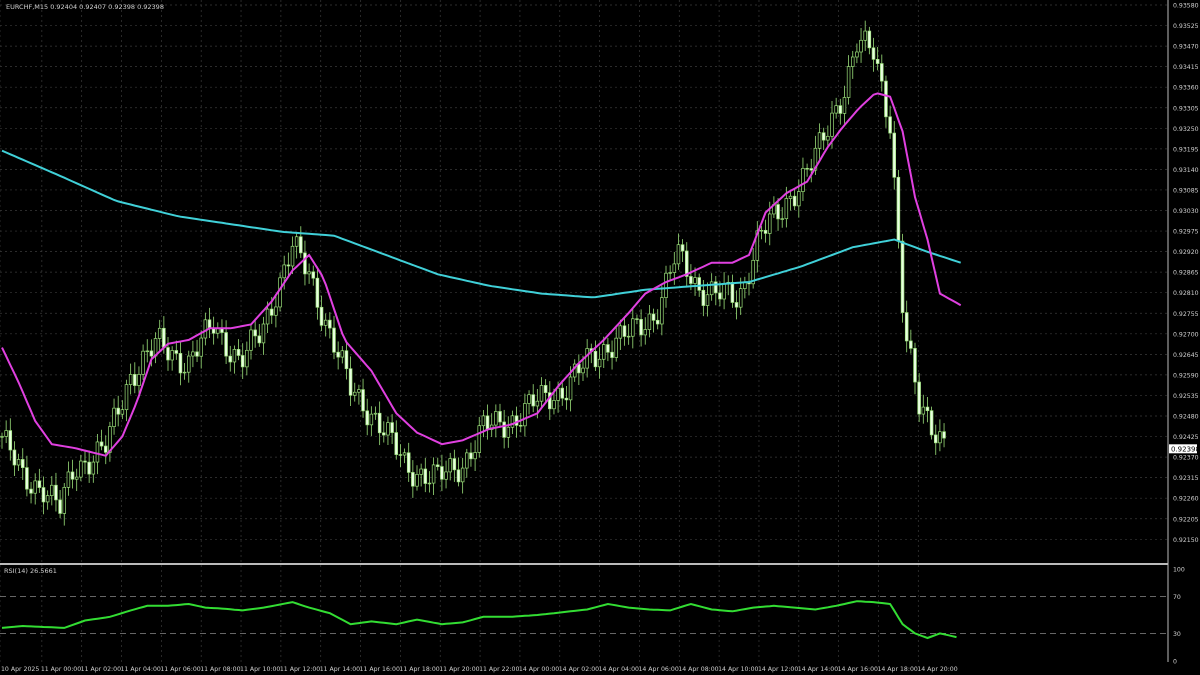  What do you see at coordinates (1186, 67) in the screenshot?
I see `price-tick-label: 0.93415` at bounding box center [1186, 67].